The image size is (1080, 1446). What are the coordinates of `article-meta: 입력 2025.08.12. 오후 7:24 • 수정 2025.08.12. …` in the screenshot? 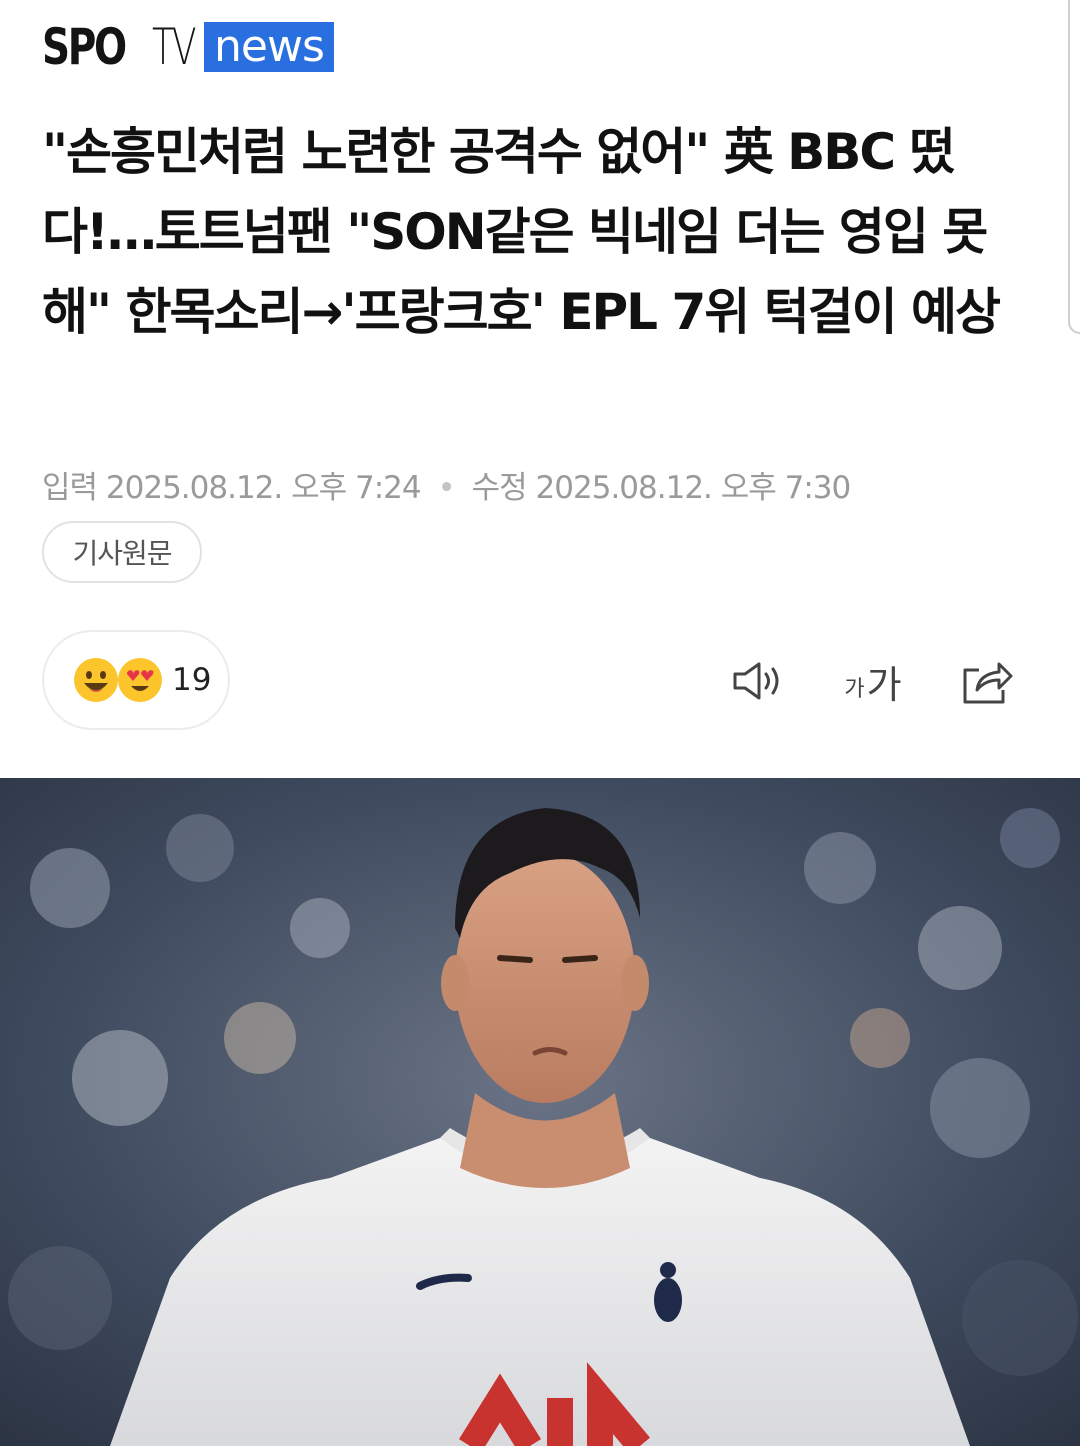 It's located at (447, 484).